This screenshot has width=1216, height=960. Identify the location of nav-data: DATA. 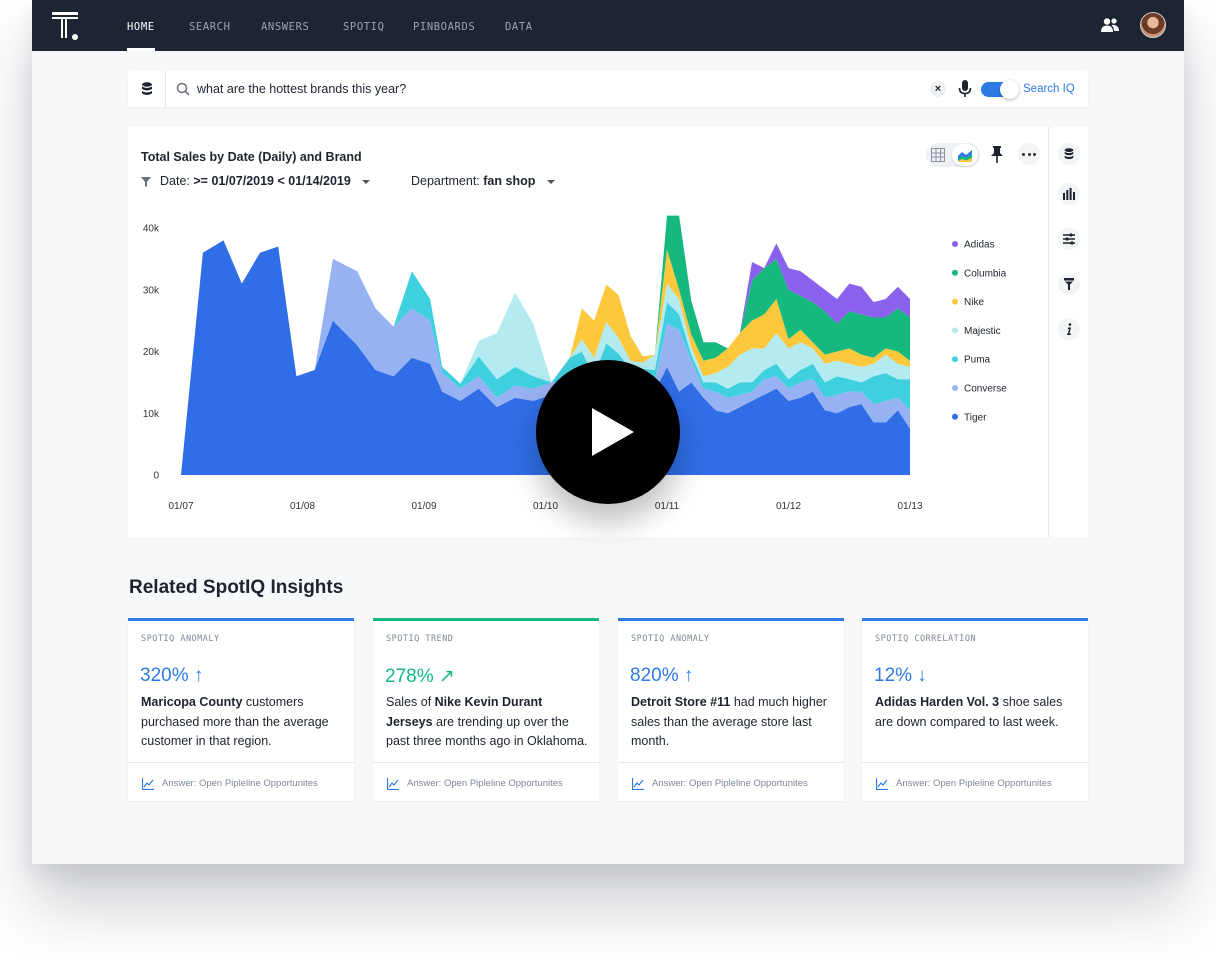
(519, 27).